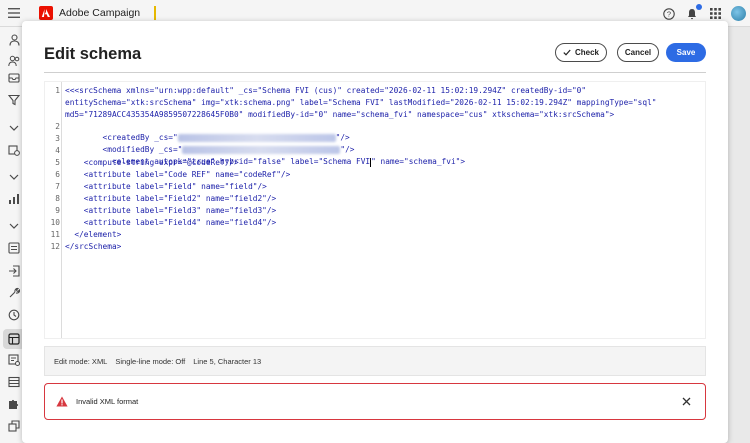  What do you see at coordinates (14, 339) in the screenshot?
I see `schema-icon` at bounding box center [14, 339].